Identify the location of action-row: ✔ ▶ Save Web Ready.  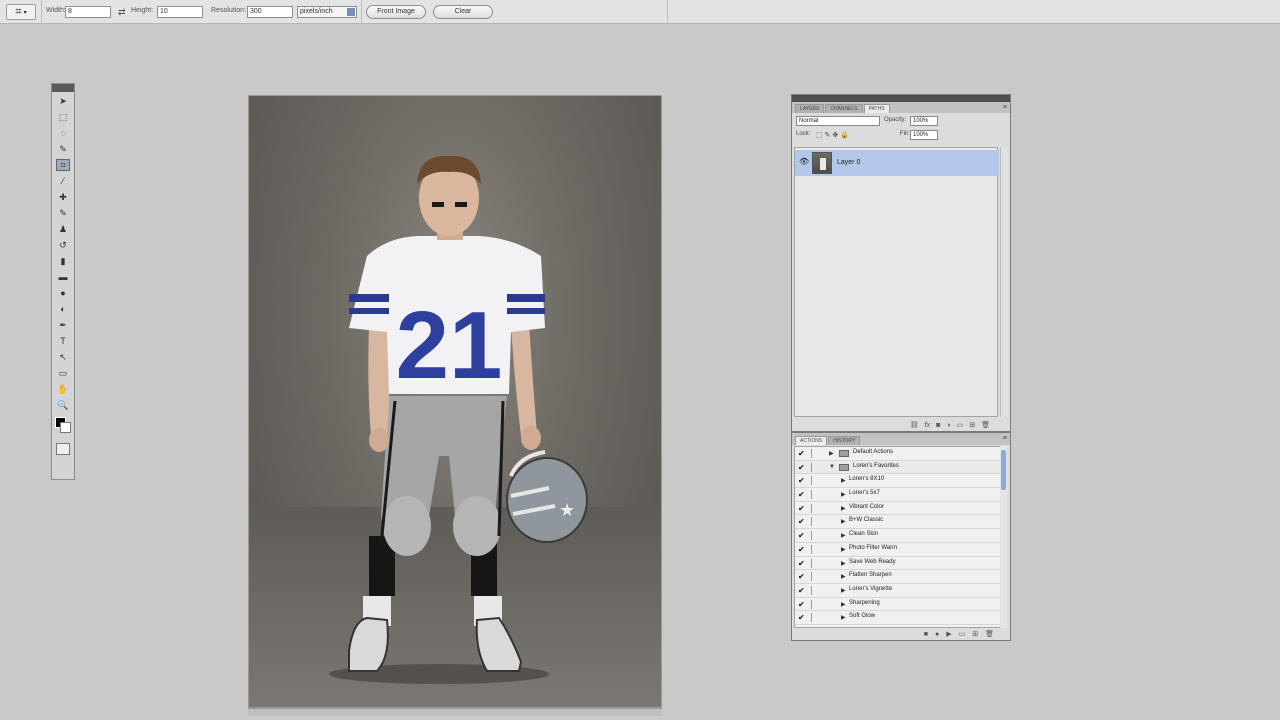
(899, 564).